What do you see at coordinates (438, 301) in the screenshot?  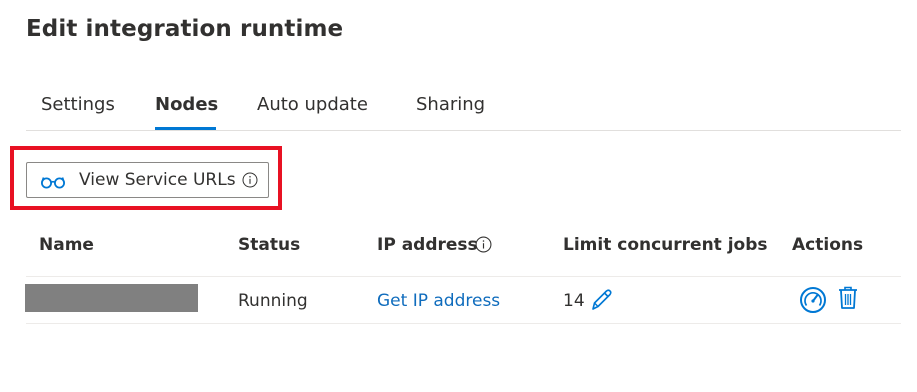 I see `get-ip-address-link: Get IP address` at bounding box center [438, 301].